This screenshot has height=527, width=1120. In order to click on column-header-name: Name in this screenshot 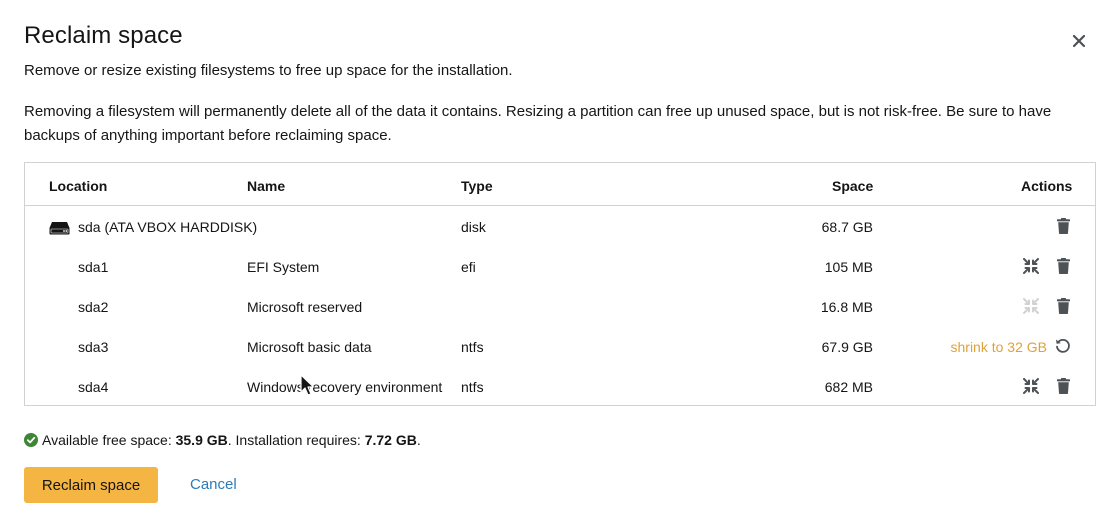, I will do `click(266, 186)`.